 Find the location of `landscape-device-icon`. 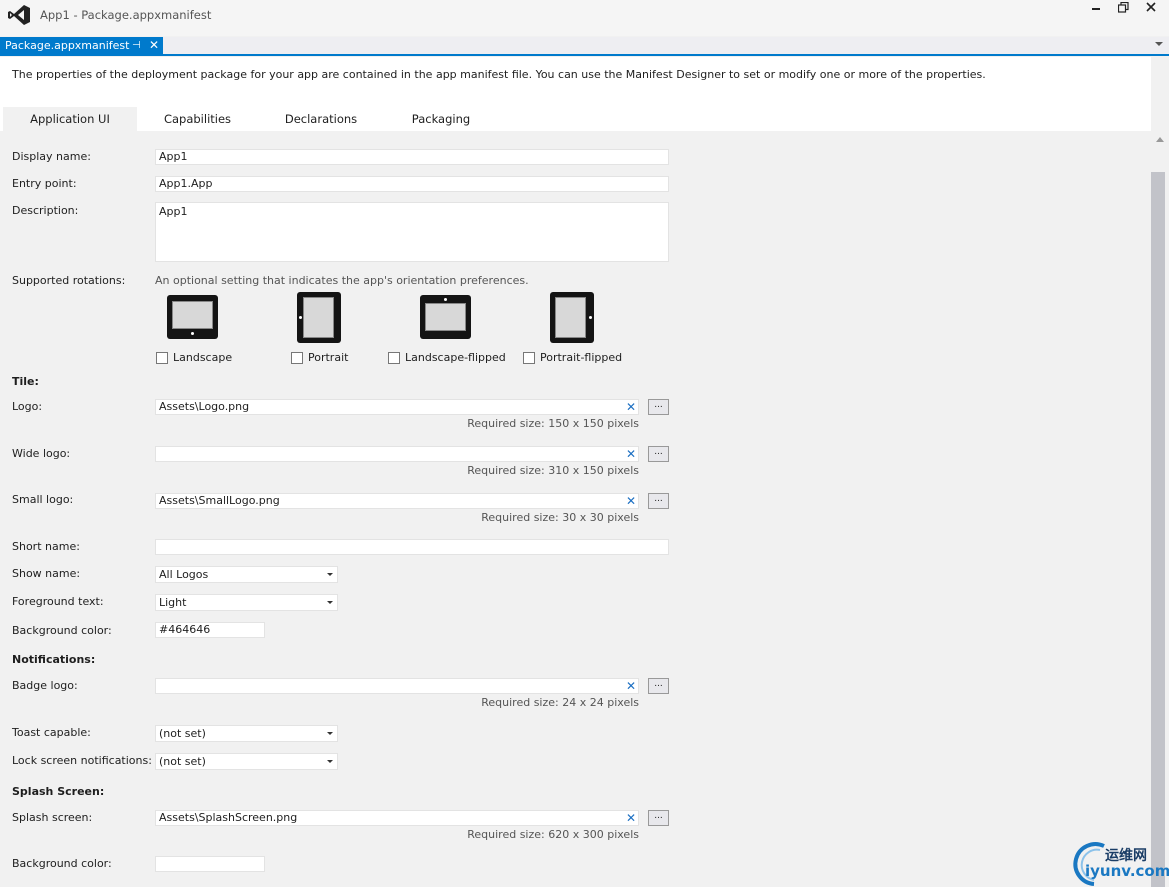

landscape-device-icon is located at coordinates (192, 317).